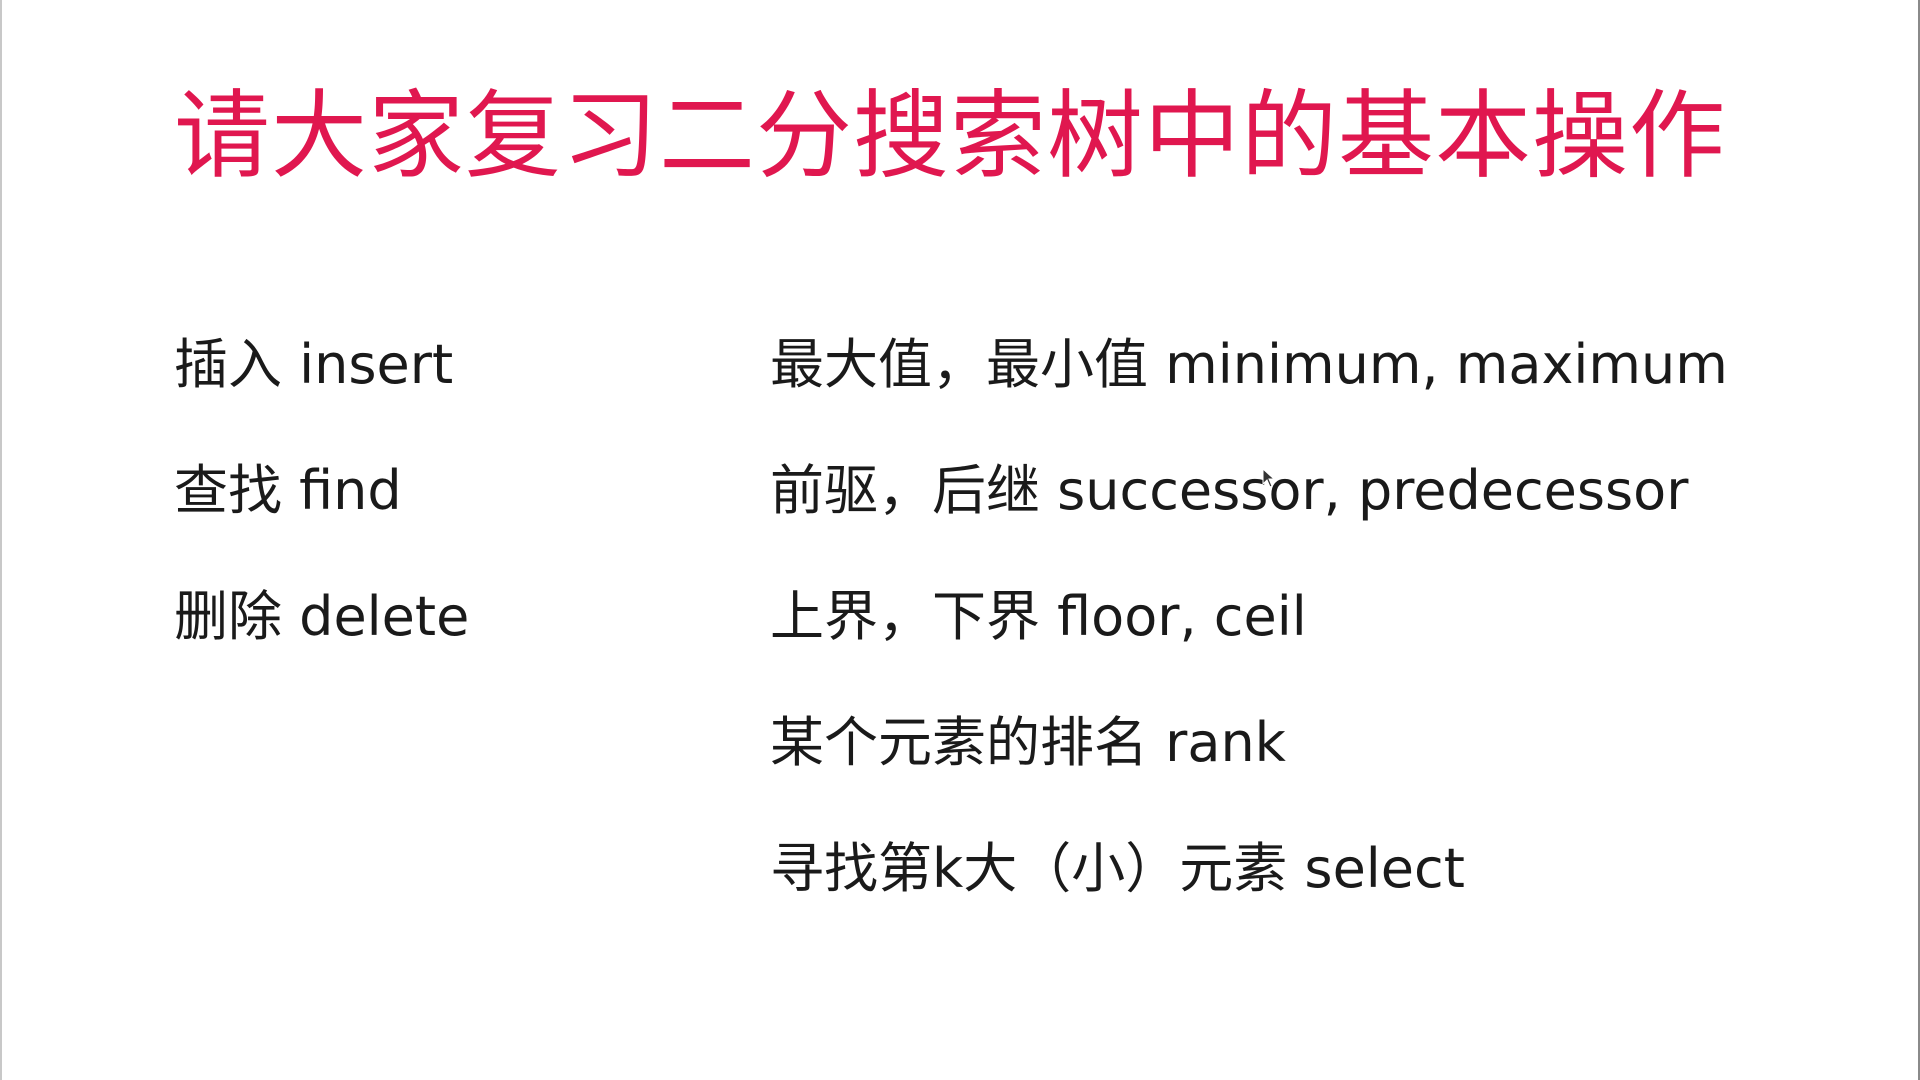  Describe the element at coordinates (1117, 868) in the screenshot. I see `list-item: 寻找第k大（小）元素 select` at that location.